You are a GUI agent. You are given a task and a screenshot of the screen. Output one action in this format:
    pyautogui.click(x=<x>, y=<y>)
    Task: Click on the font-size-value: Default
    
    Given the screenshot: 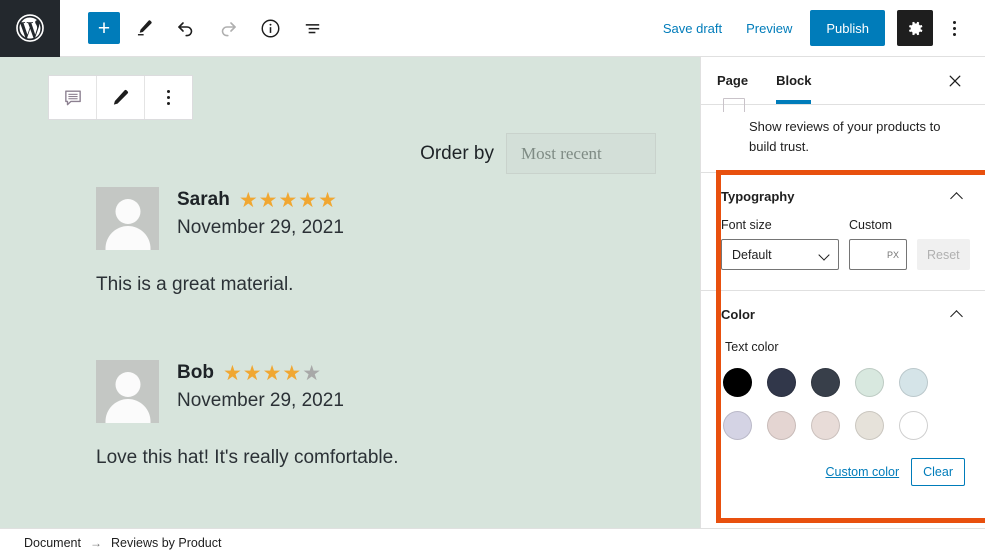 What is the action you would take?
    pyautogui.click(x=752, y=254)
    